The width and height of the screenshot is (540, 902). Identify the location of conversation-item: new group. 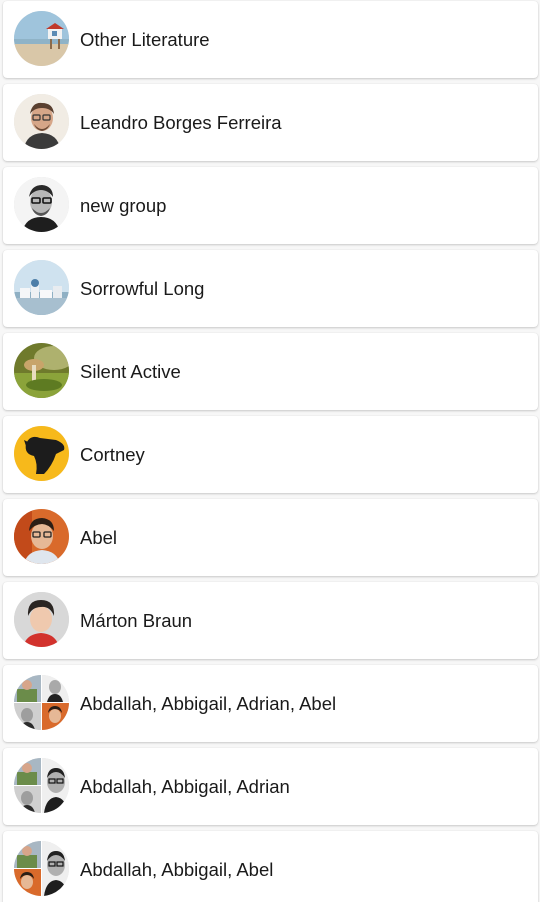
(270, 205).